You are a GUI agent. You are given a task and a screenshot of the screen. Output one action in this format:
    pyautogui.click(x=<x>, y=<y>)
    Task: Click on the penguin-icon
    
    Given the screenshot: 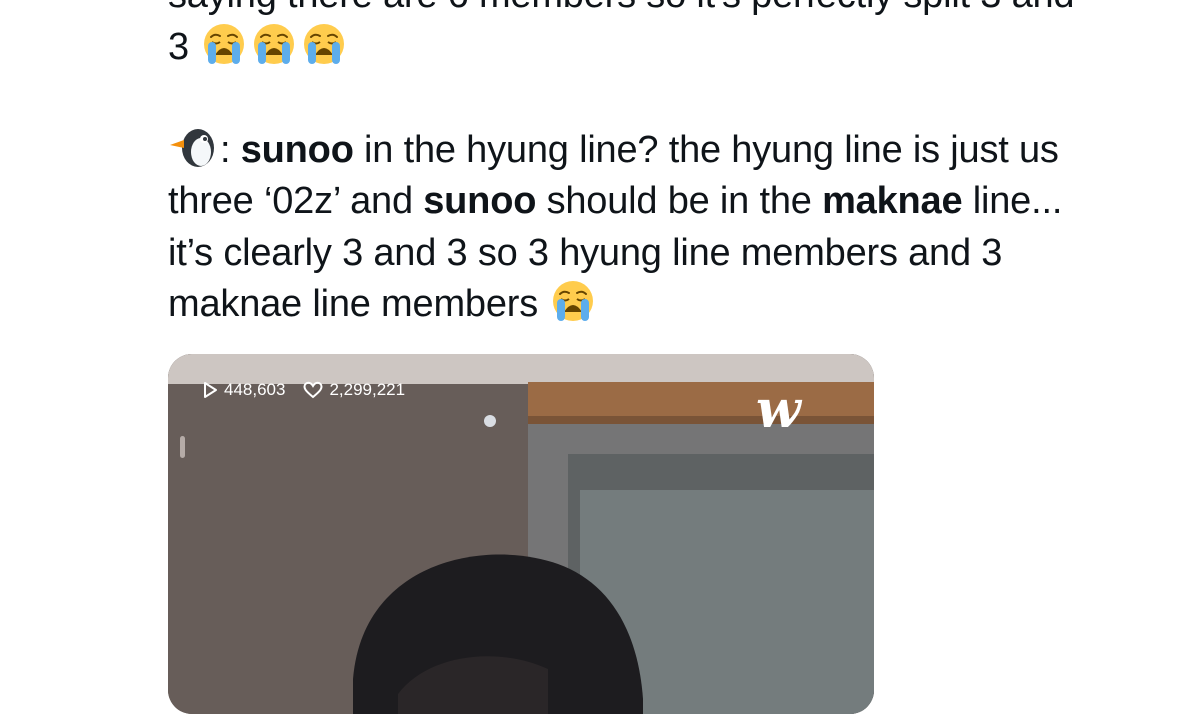 What is the action you would take?
    pyautogui.click(x=192, y=147)
    